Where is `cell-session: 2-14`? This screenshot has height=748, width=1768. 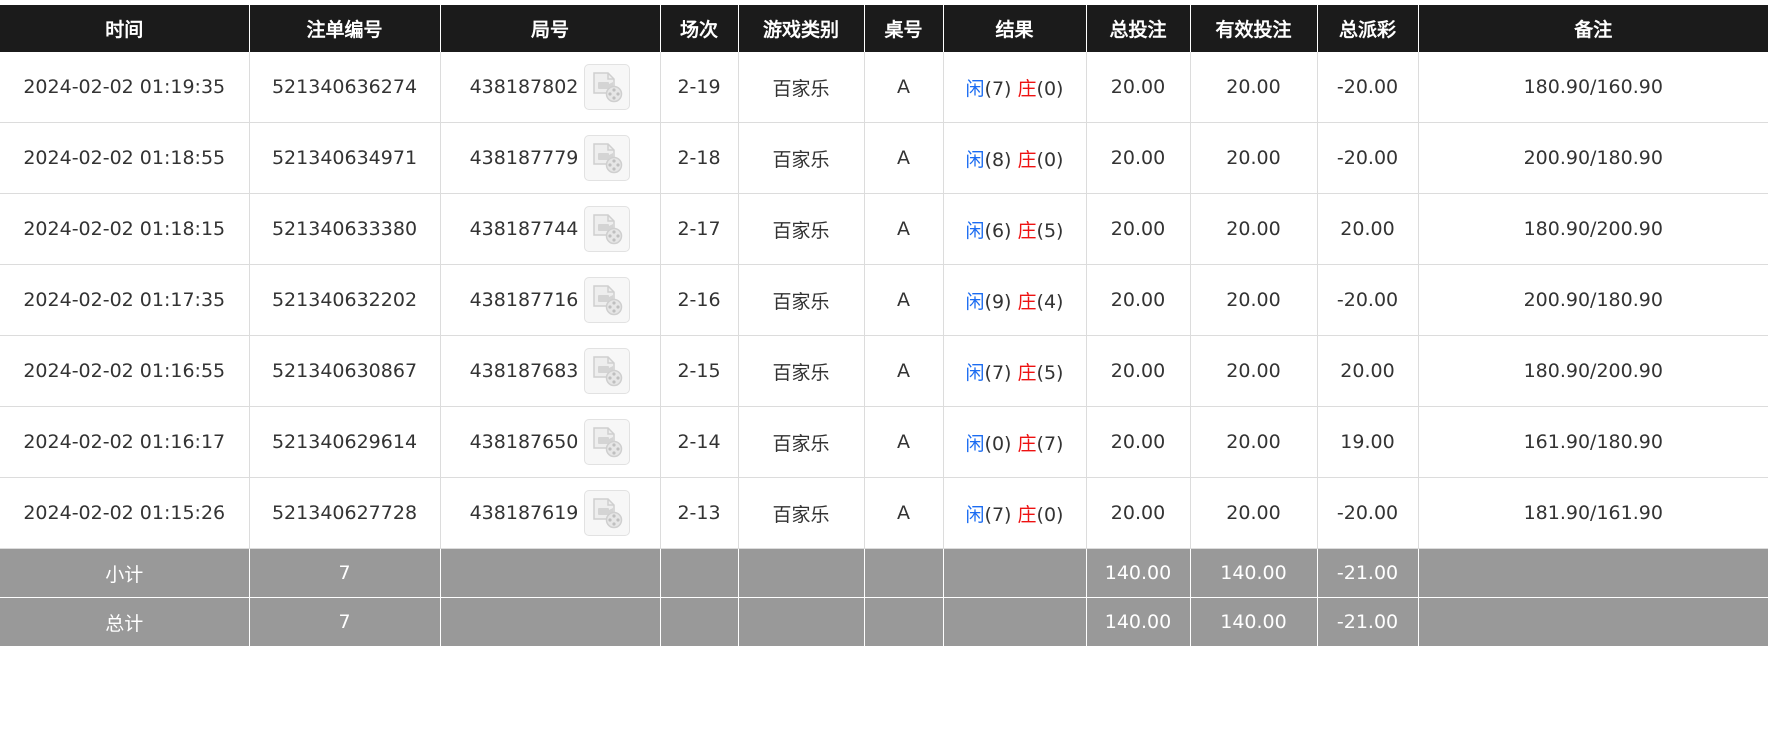
cell-session: 2-14 is located at coordinates (698, 442).